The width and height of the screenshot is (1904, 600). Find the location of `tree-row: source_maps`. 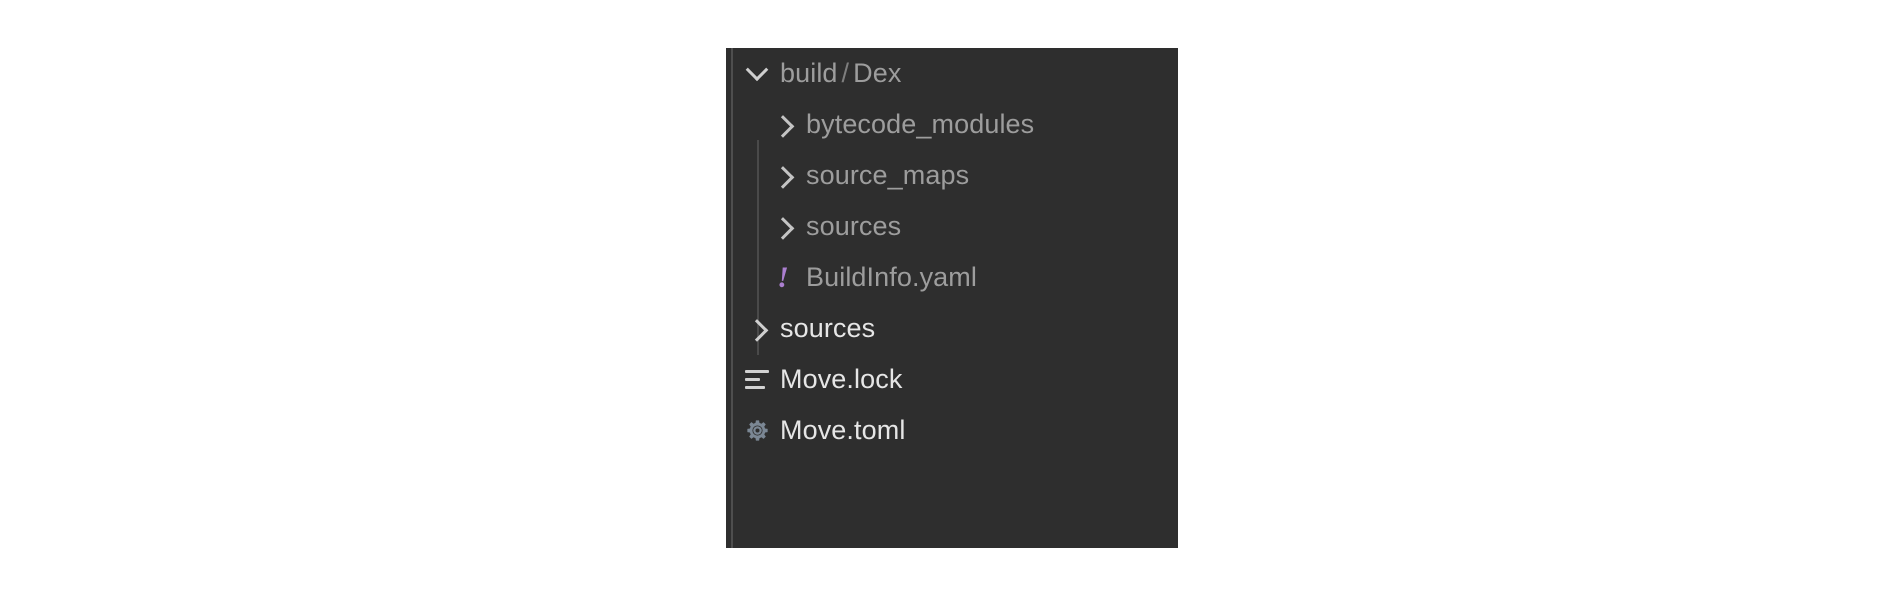

tree-row: source_maps is located at coordinates (952, 175).